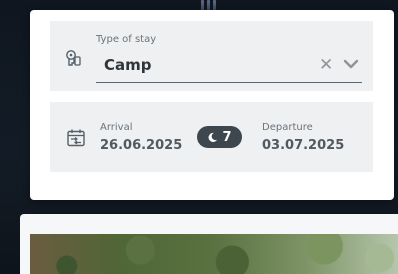 The image size is (398, 274). Describe the element at coordinates (214, 254) in the screenshot. I see `listing-photo` at that location.